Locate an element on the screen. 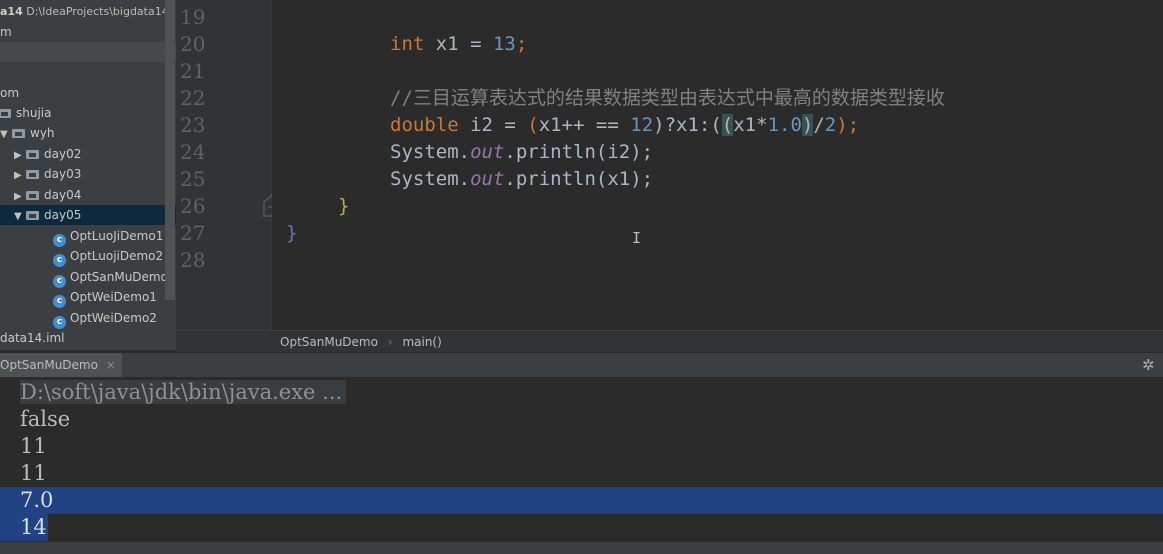 This screenshot has height=554, width=1163. breadcrumb-class: OptSanMuDemo is located at coordinates (329, 342).